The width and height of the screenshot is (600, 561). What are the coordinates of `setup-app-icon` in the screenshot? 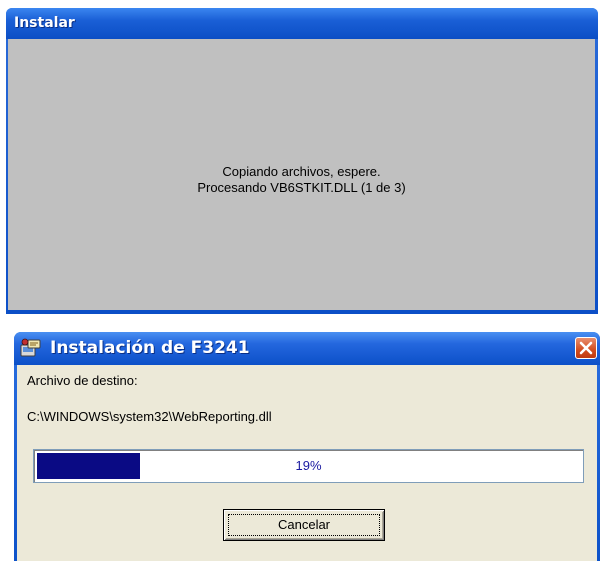 It's located at (30, 347).